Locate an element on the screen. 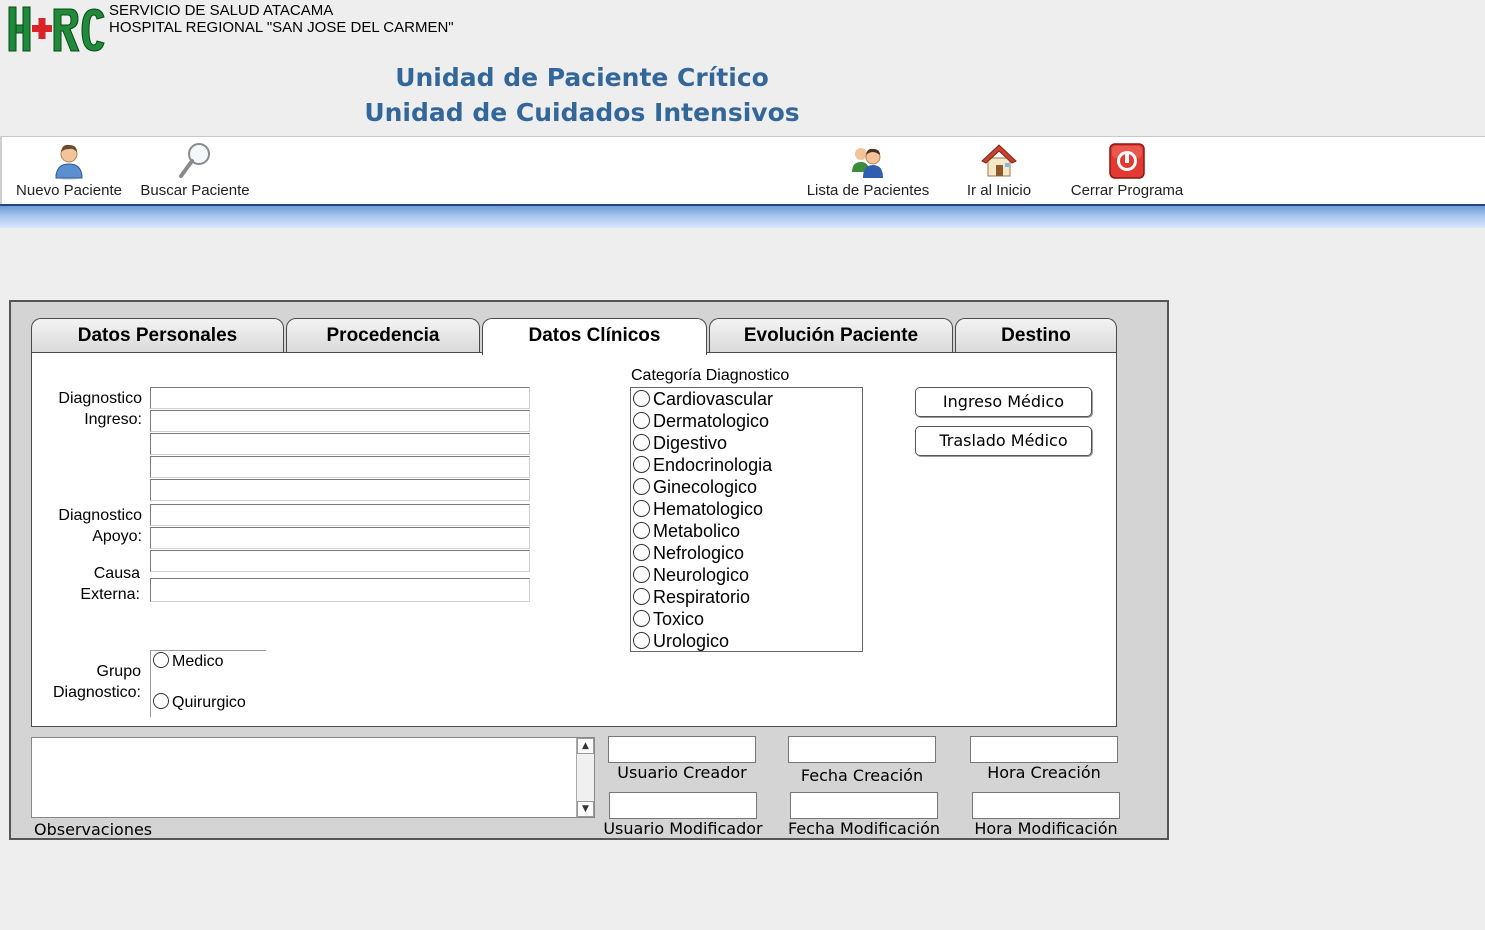  observaciones-label: Observaciones is located at coordinates (93, 829).